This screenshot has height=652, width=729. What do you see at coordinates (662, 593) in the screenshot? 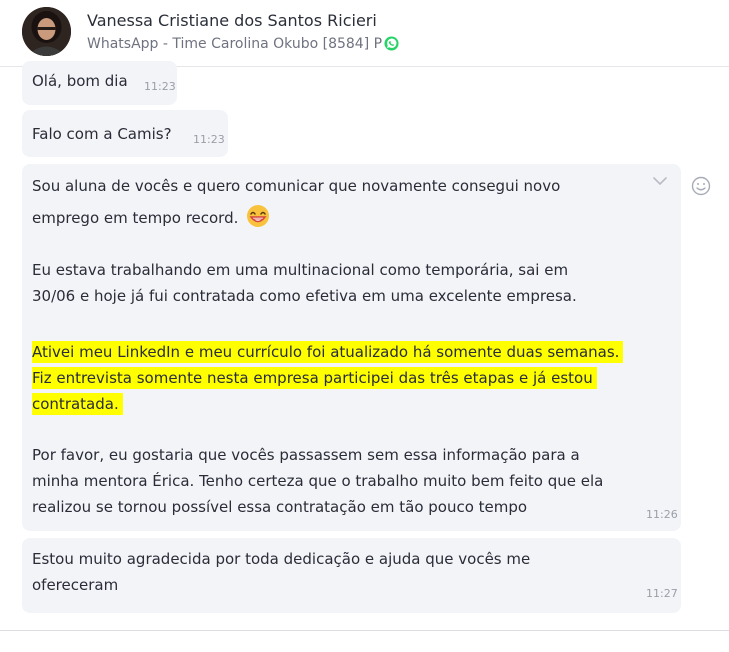
I see `message-time: 11:27` at bounding box center [662, 593].